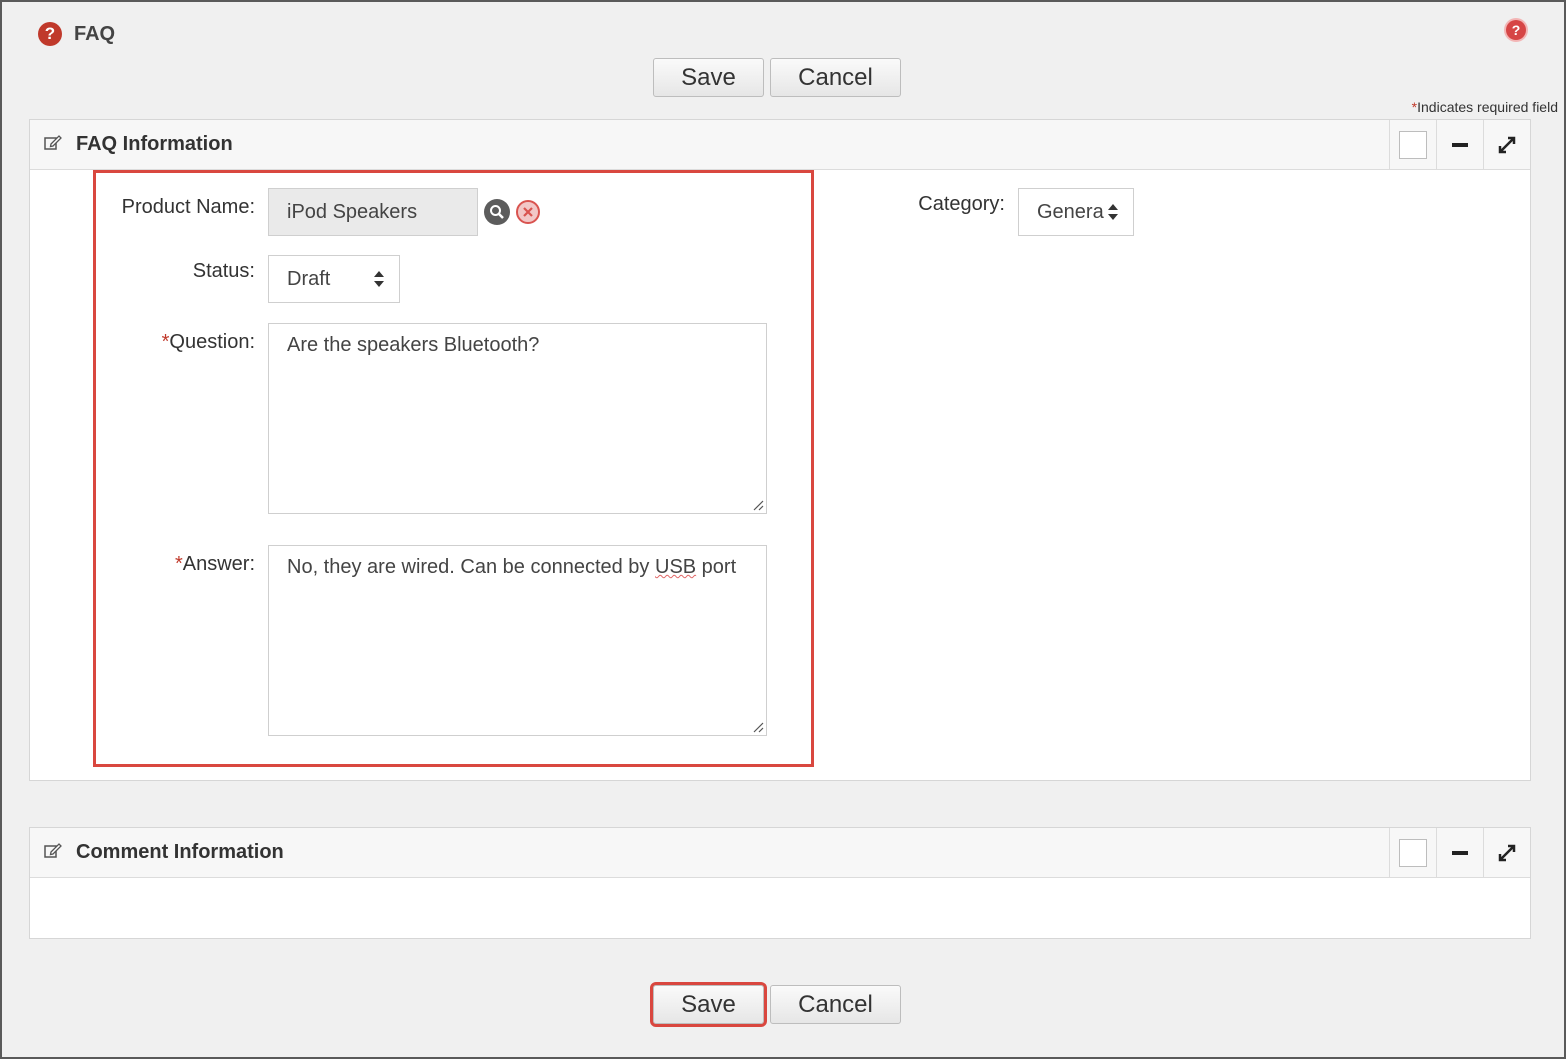 This screenshot has width=1566, height=1059. Describe the element at coordinates (180, 852) in the screenshot. I see `comment-panel-title: Comment Information` at that location.